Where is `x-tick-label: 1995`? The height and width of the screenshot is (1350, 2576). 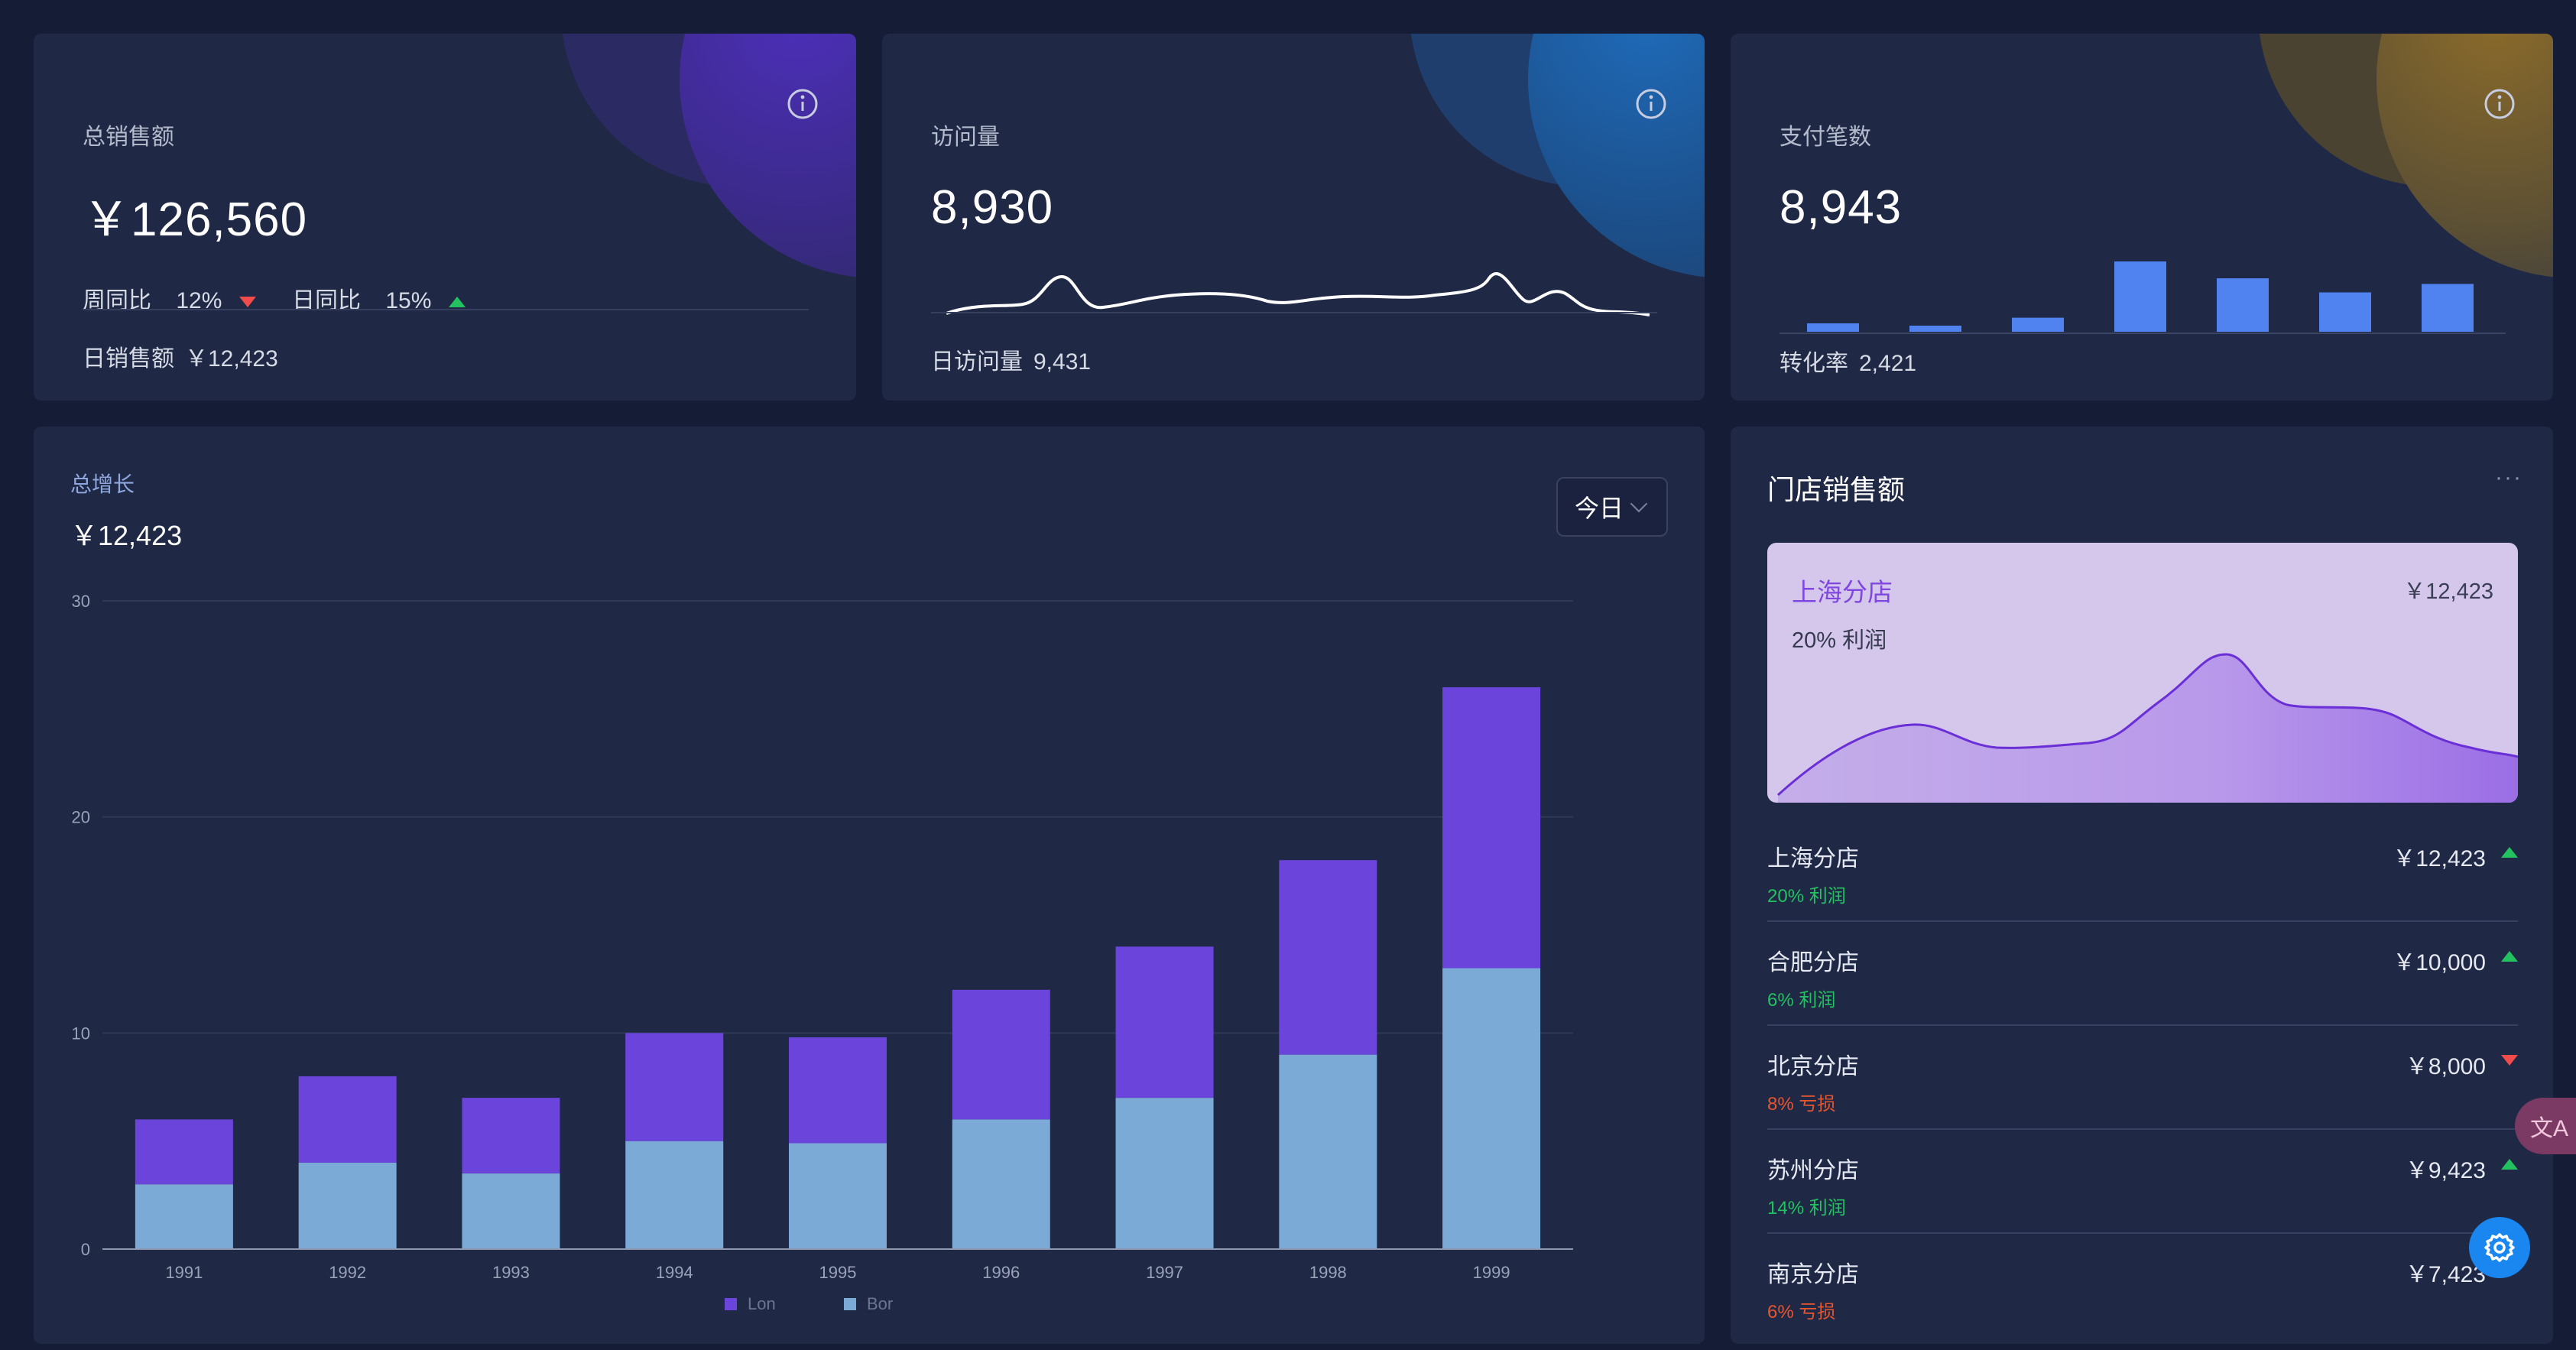
x-tick-label: 1995 is located at coordinates (838, 1272).